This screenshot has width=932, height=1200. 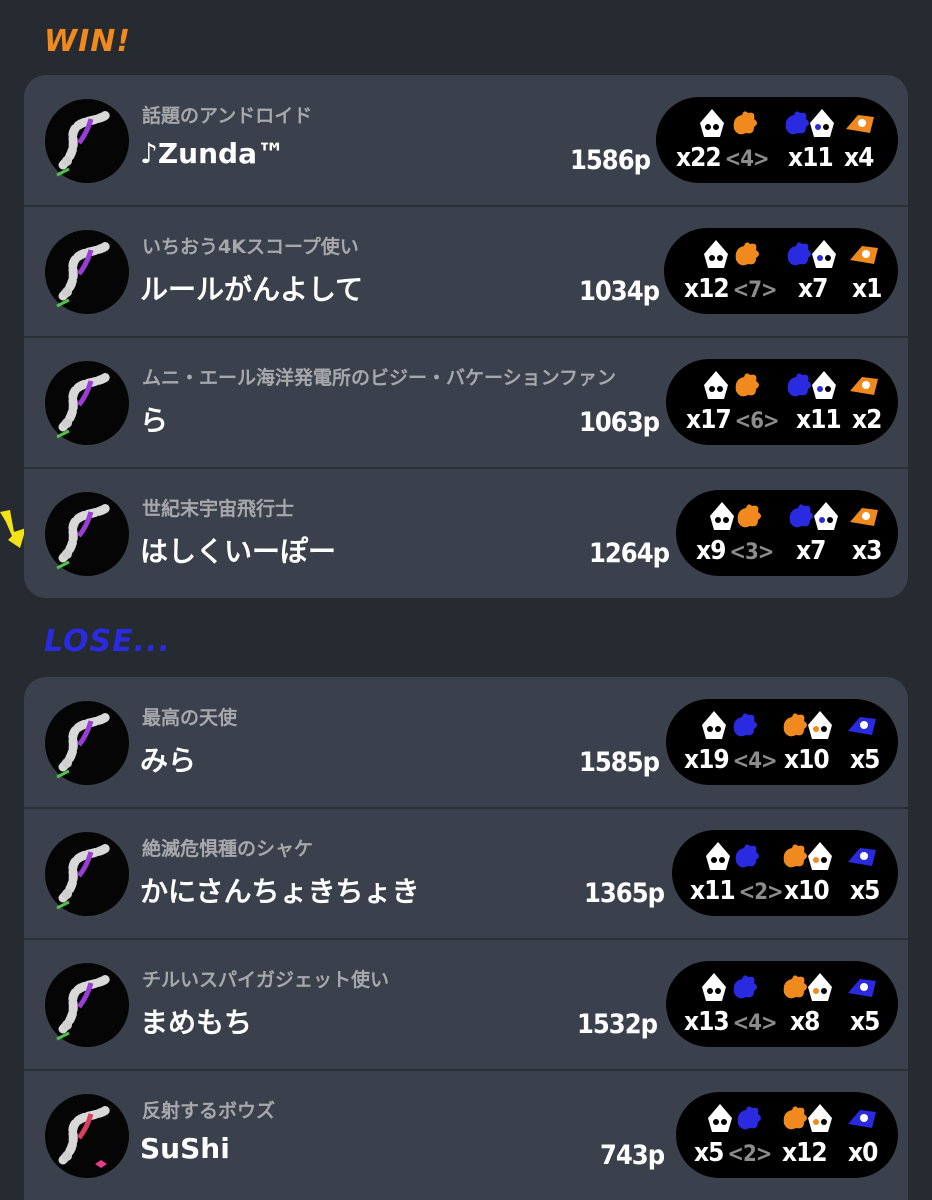 What do you see at coordinates (154, 420) in the screenshot?
I see `player-name: ら` at bounding box center [154, 420].